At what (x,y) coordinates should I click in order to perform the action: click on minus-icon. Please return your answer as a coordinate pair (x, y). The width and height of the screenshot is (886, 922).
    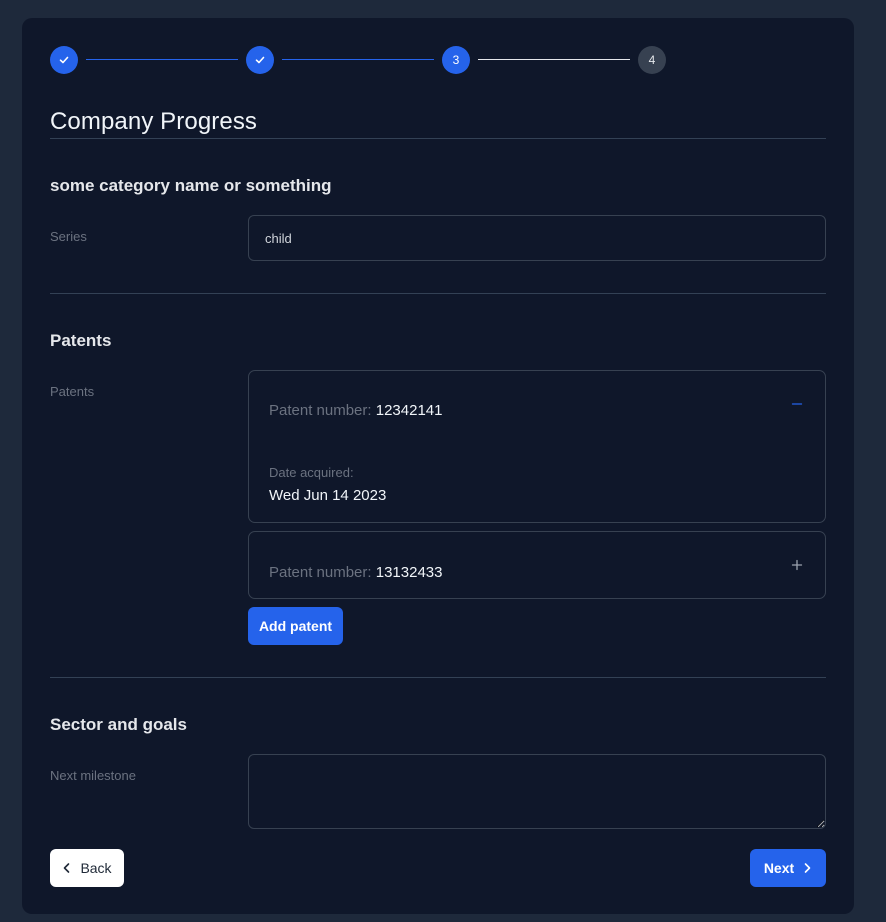
    Looking at the image, I should click on (797, 404).